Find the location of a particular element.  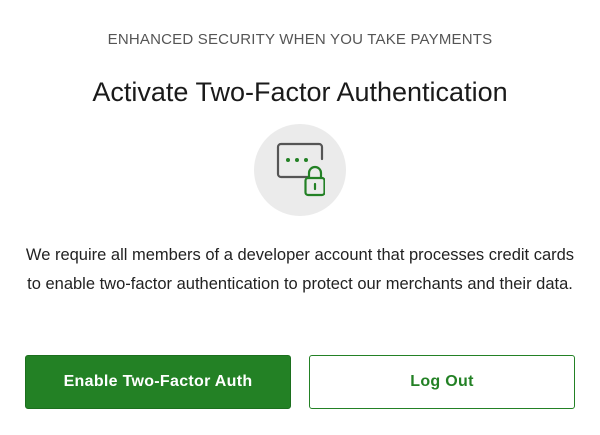

icon-circle is located at coordinates (300, 170).